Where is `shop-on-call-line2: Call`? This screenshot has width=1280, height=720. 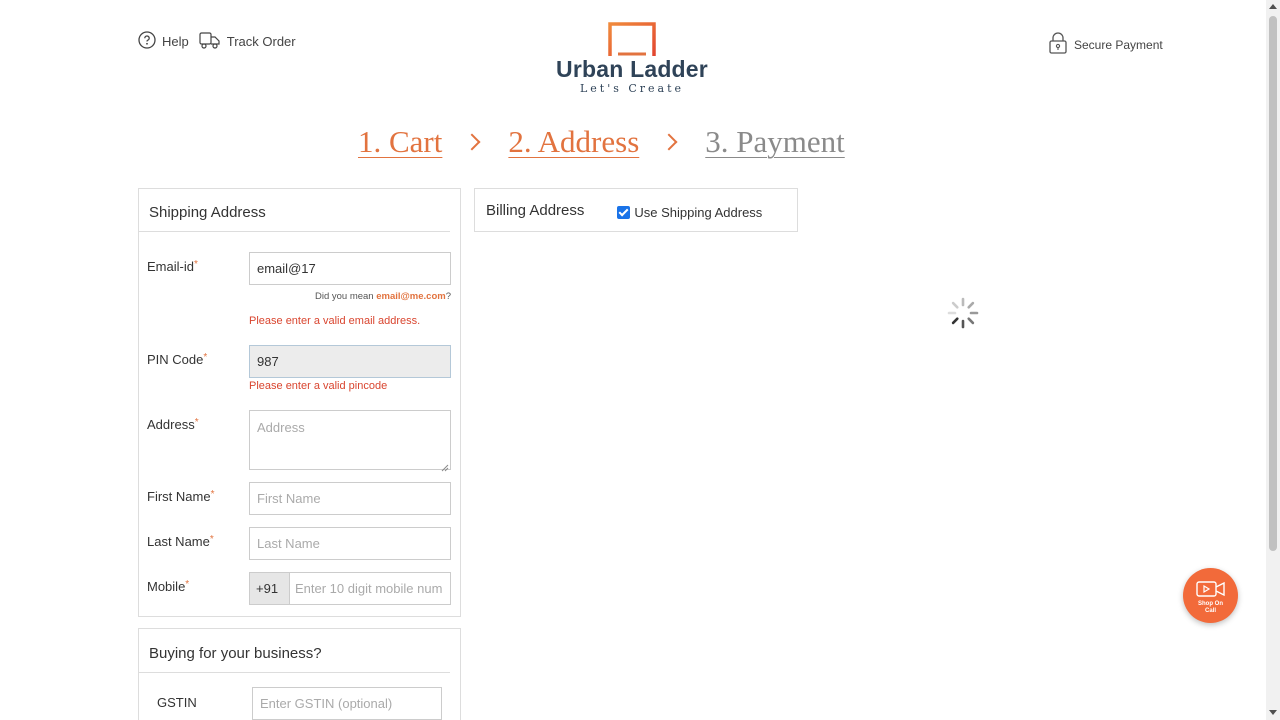
shop-on-call-line2: Call is located at coordinates (1210, 611).